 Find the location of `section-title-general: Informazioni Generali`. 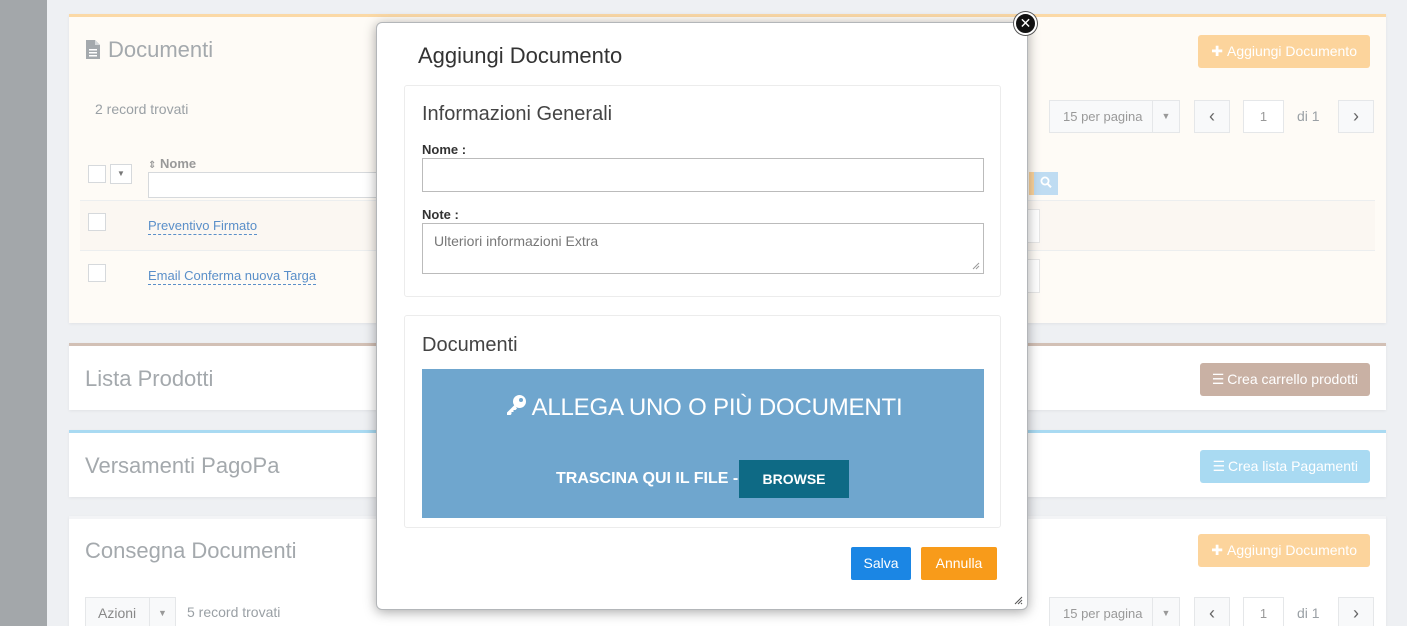

section-title-general: Informazioni Generali is located at coordinates (517, 114).